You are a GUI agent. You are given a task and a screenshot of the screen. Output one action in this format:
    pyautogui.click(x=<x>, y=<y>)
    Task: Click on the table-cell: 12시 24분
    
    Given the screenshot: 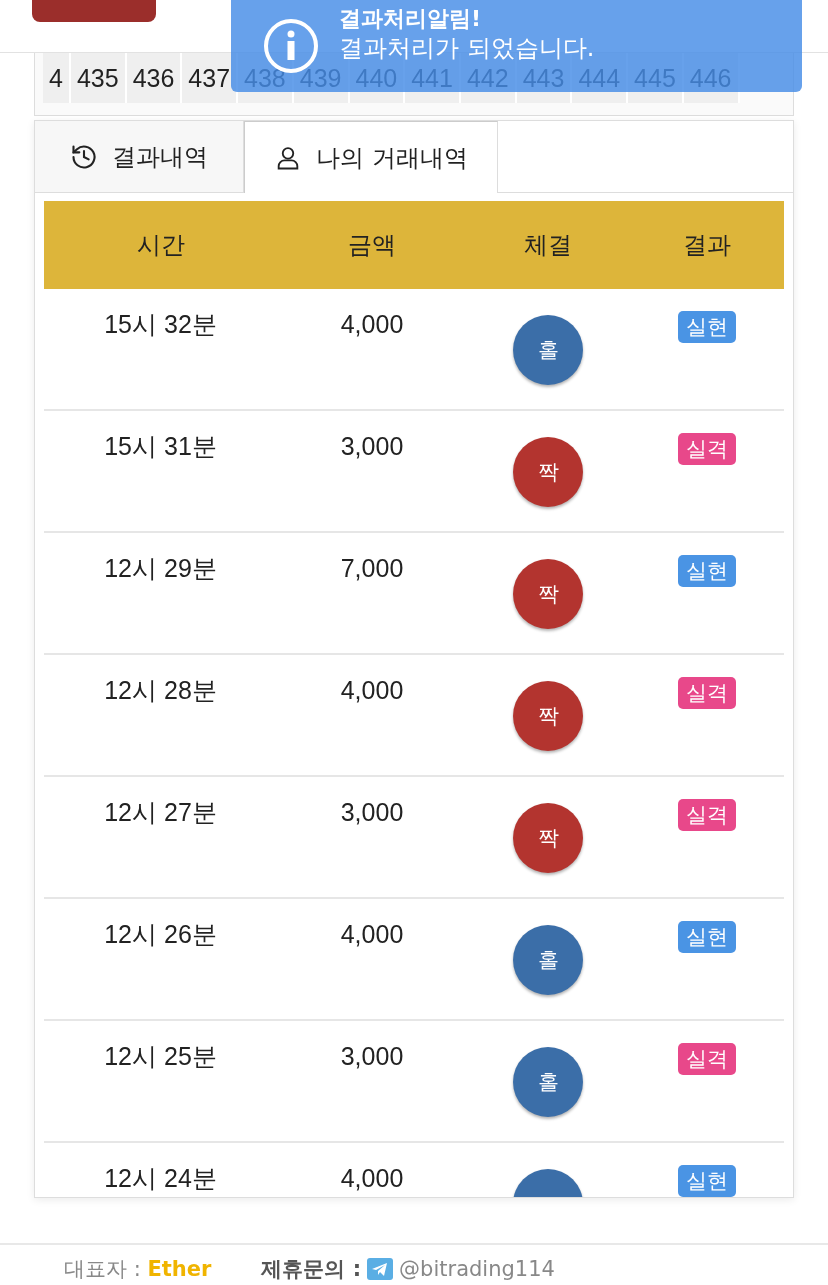 What is the action you would take?
    pyautogui.click(x=160, y=1178)
    